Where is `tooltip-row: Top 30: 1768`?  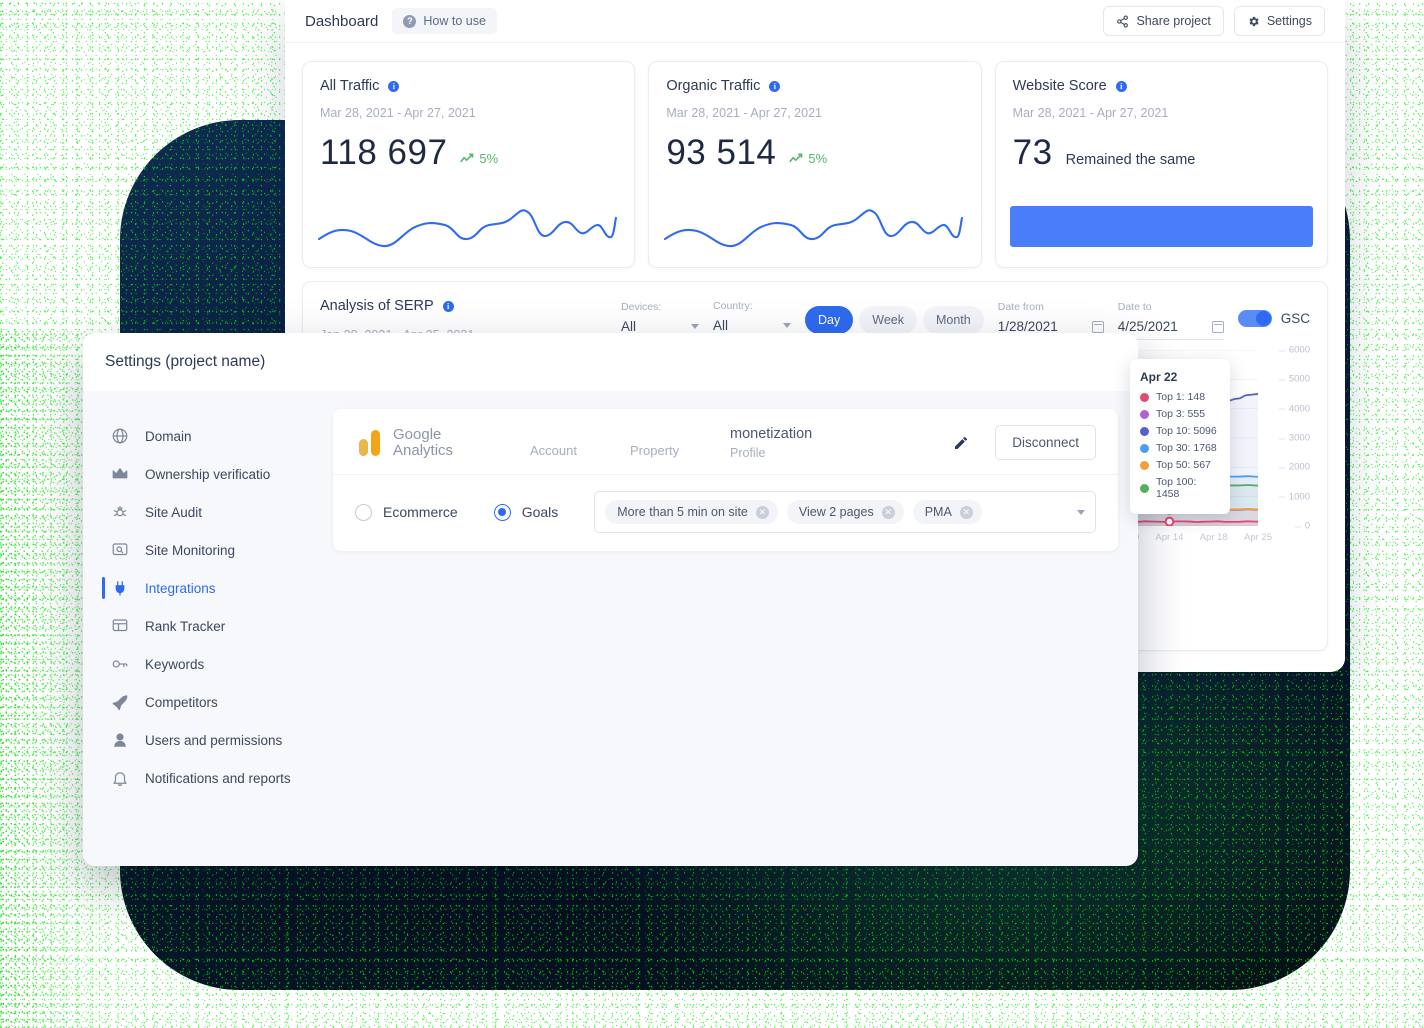 tooltip-row: Top 30: 1768 is located at coordinates (1180, 448).